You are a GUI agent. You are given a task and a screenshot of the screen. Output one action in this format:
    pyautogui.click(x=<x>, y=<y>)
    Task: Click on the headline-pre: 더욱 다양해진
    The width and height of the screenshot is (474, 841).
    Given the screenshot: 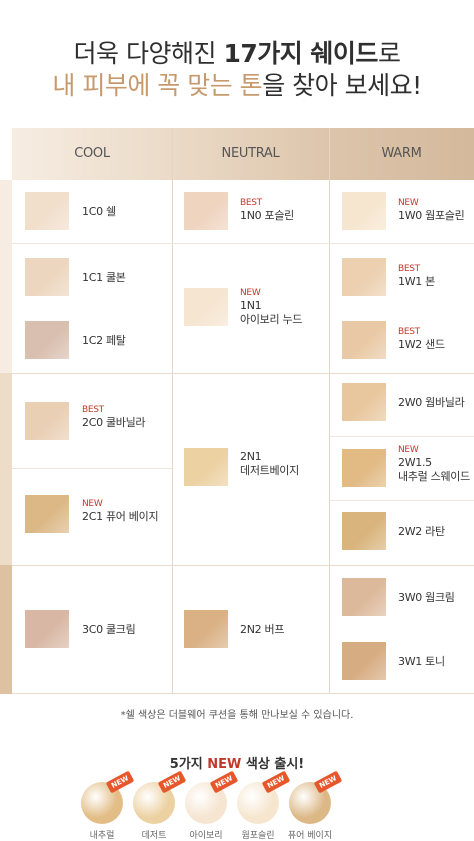 What is the action you would take?
    pyautogui.click(x=148, y=53)
    